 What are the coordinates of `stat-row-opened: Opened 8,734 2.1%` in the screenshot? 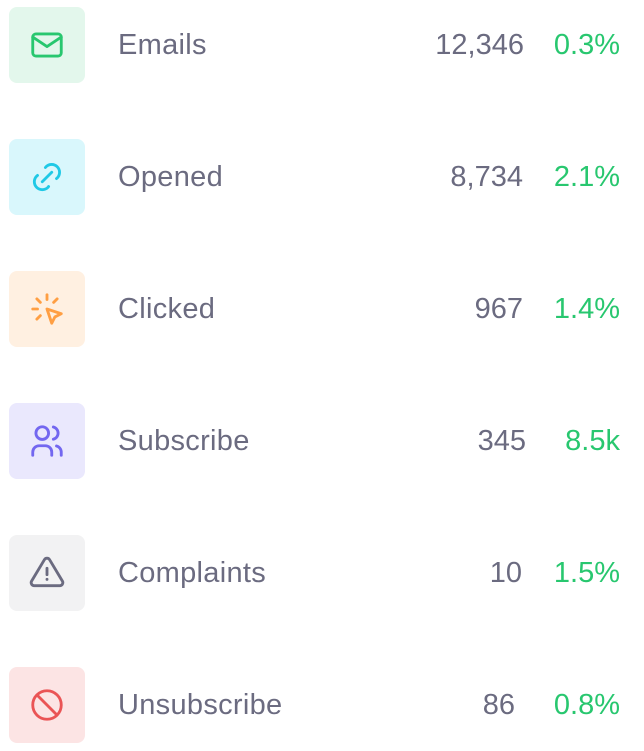 It's located at (322, 177).